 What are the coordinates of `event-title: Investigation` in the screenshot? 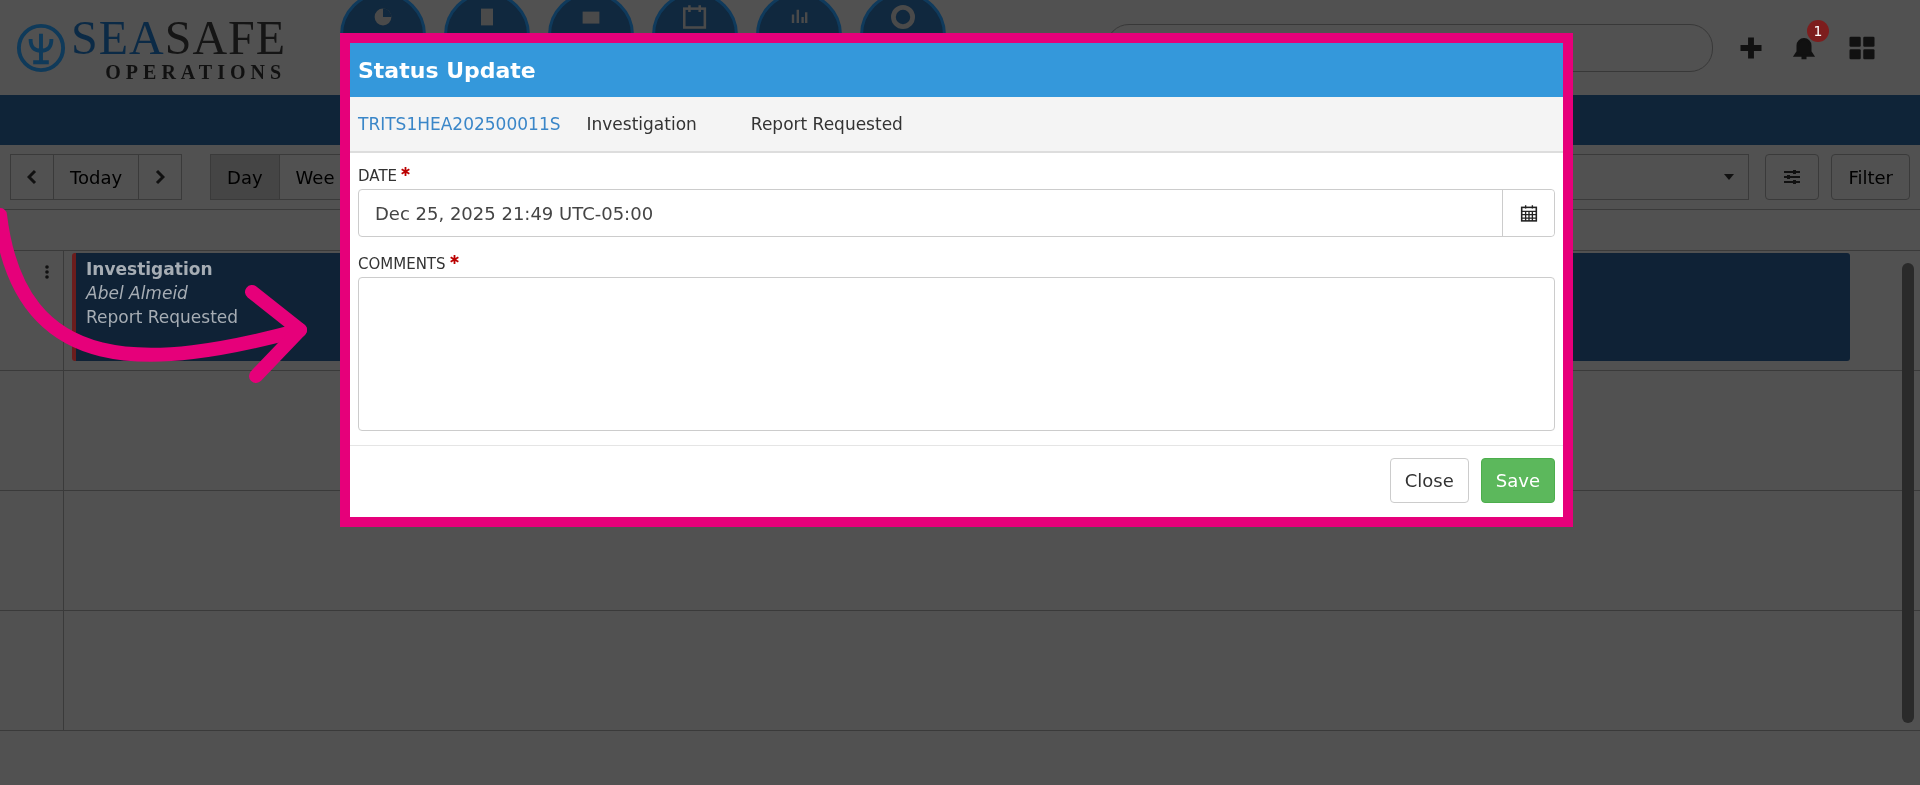 It's located at (149, 269).